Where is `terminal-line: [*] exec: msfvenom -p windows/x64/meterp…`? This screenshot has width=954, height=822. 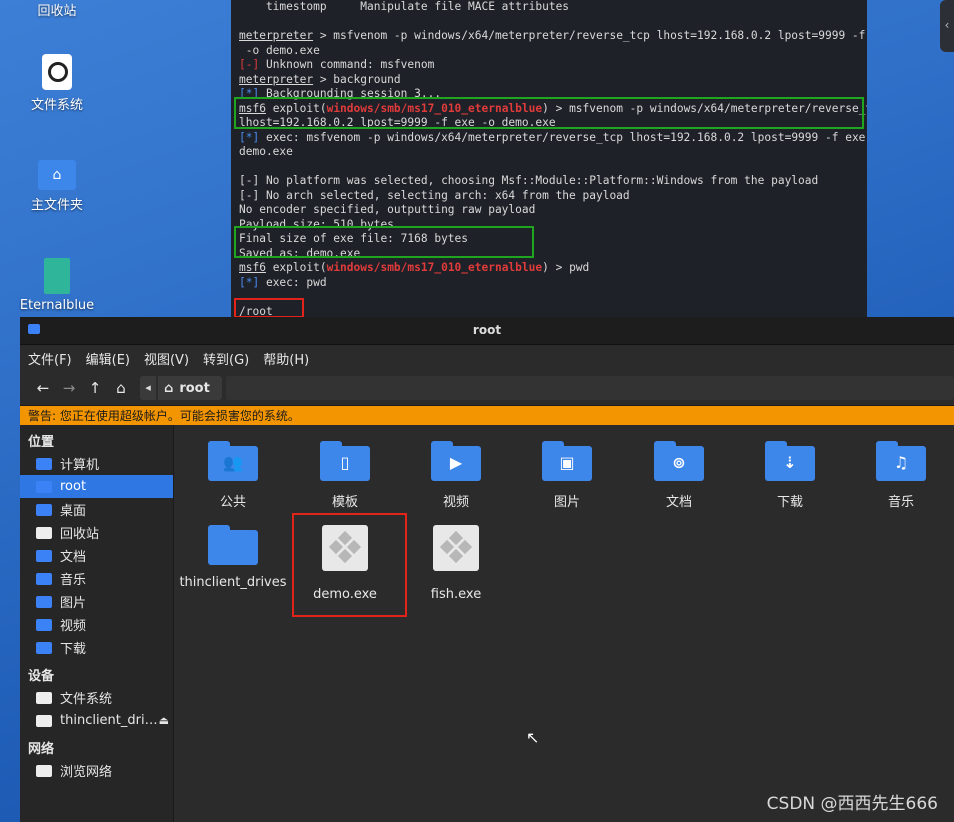 terminal-line: [*] exec: msfvenom -p windows/x64/meterp… is located at coordinates (552, 138).